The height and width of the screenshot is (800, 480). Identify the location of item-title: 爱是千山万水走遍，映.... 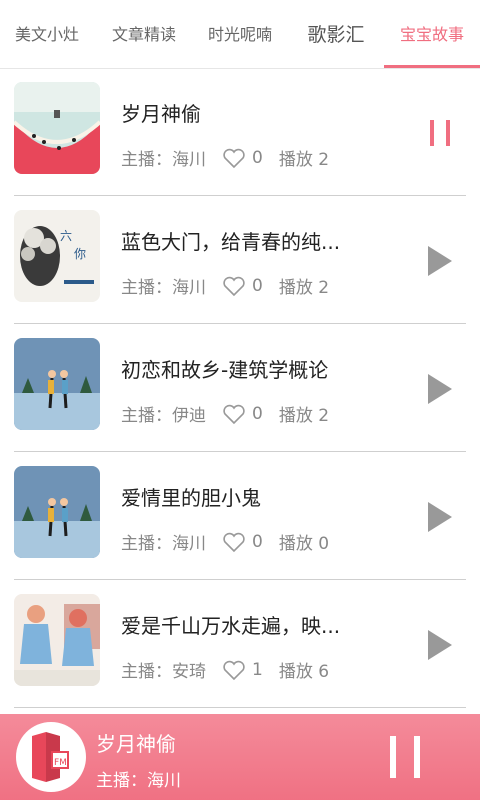
(231, 626).